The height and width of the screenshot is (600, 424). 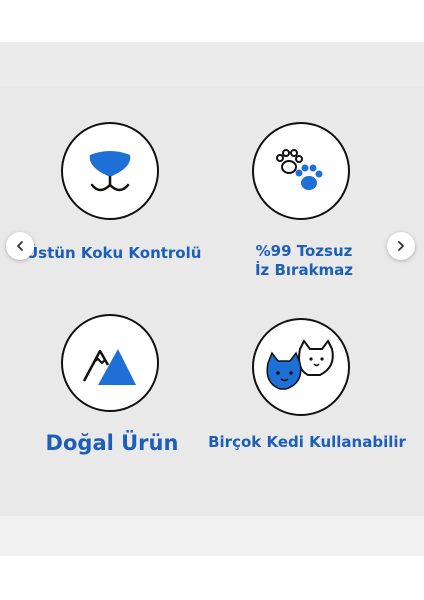 What do you see at coordinates (300, 364) in the screenshot?
I see `cats-icon` at bounding box center [300, 364].